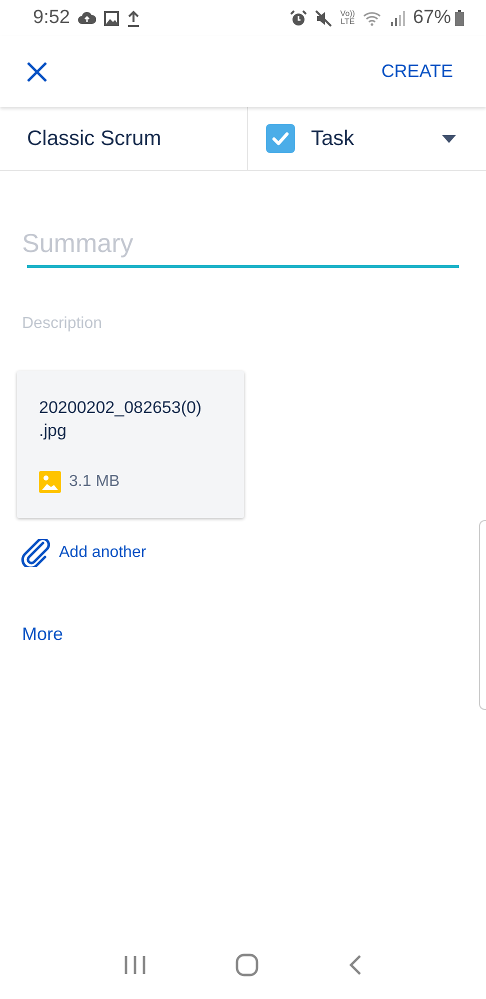 This screenshot has width=486, height=999. Describe the element at coordinates (37, 71) in the screenshot. I see `close-button` at that location.